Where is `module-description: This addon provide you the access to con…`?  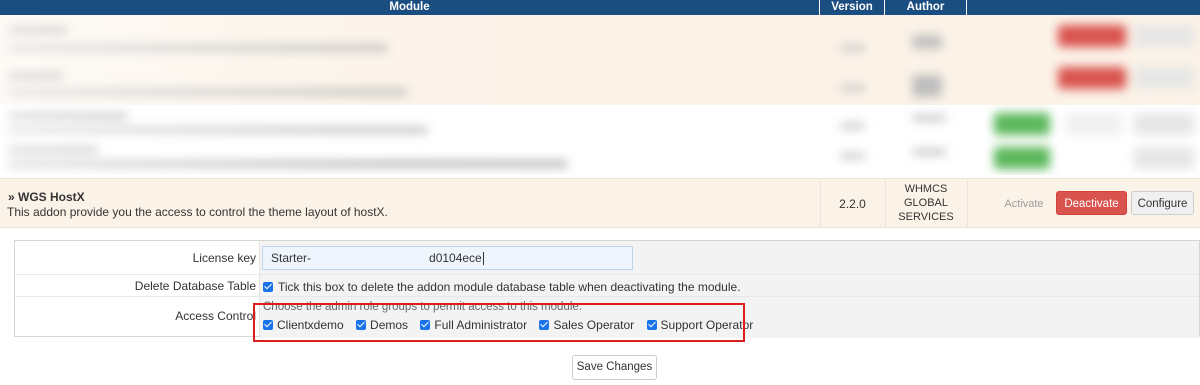
module-description: This addon provide you the access to con… is located at coordinates (197, 212).